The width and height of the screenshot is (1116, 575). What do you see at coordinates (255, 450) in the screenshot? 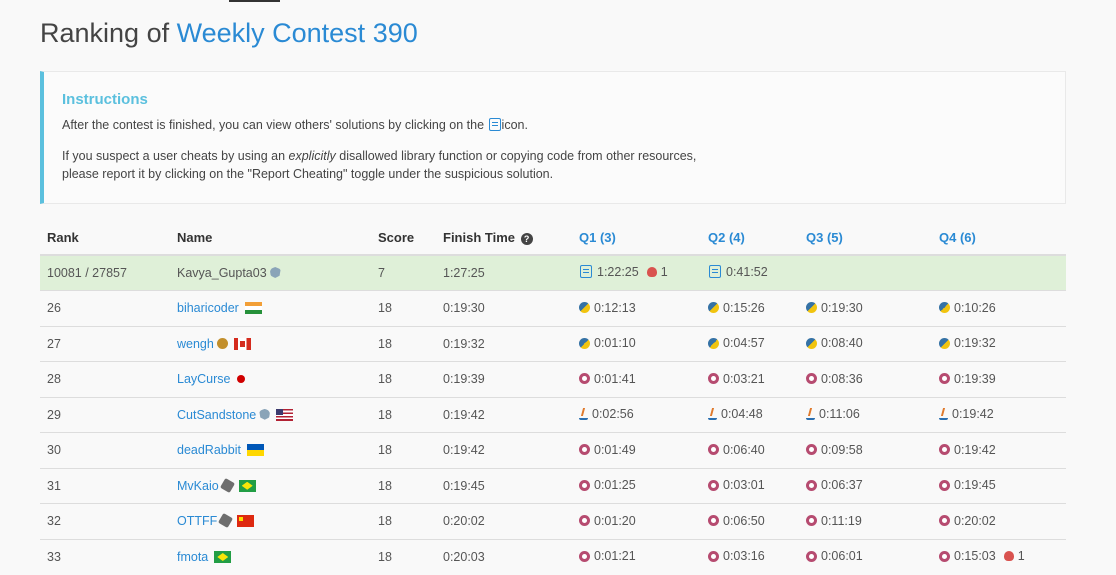
I see `ukraine-flag-icon` at bounding box center [255, 450].